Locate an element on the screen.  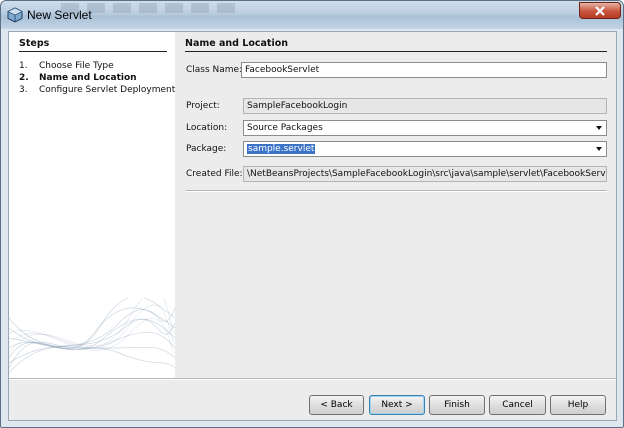
step-label: Choose File Type is located at coordinates (76, 66).